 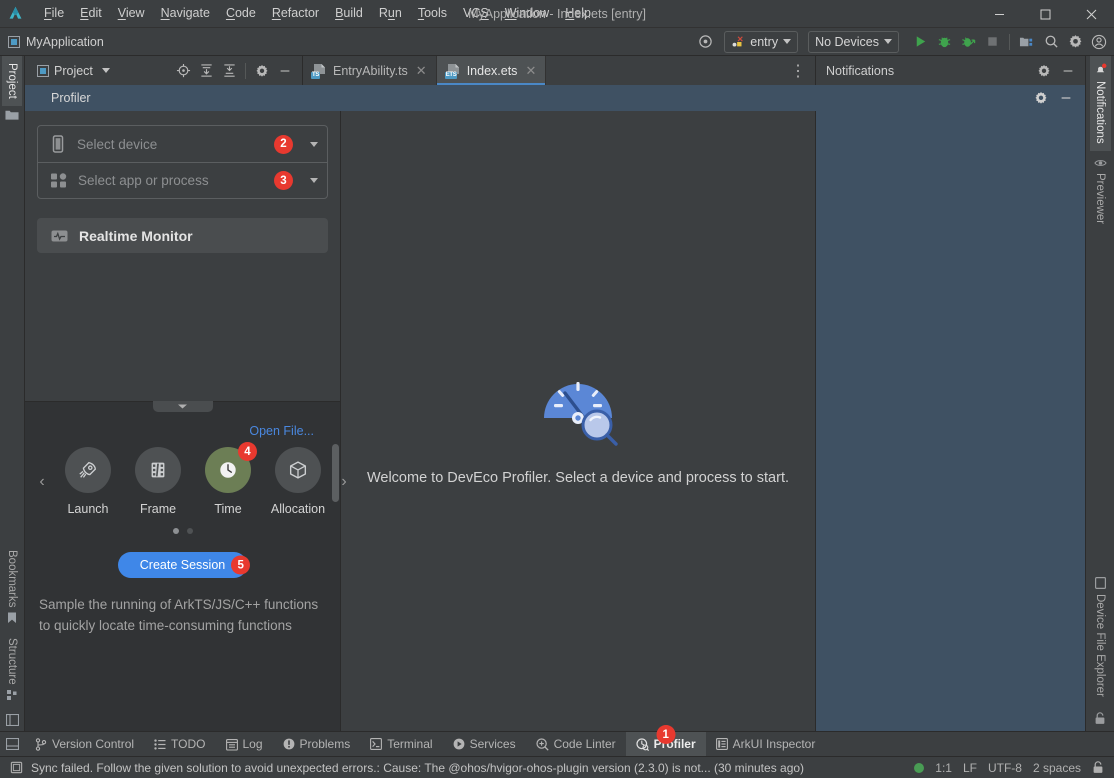 I want to click on carousel-prev-icon: ‹, so click(x=42, y=482).